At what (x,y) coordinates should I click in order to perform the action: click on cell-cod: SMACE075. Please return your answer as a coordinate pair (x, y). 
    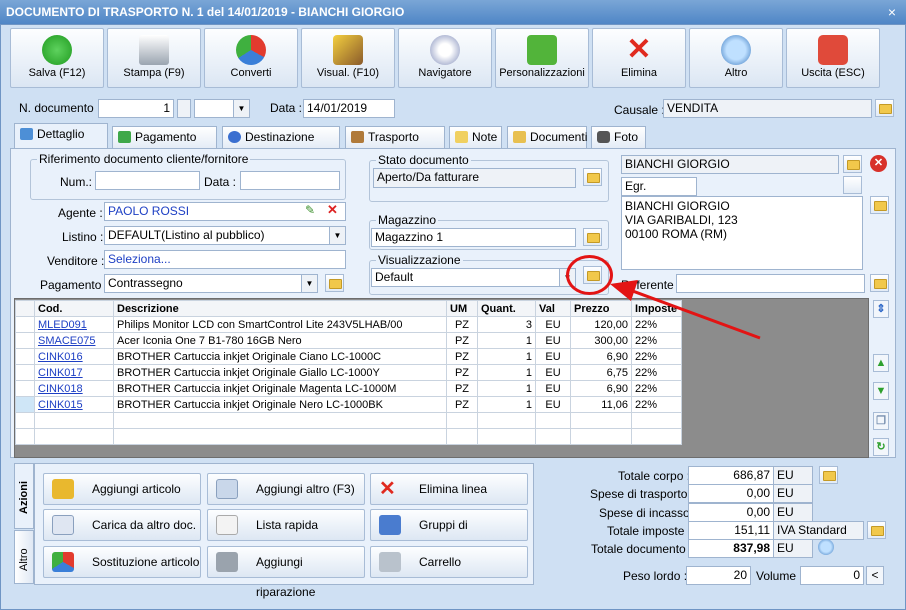
    Looking at the image, I should click on (74, 340).